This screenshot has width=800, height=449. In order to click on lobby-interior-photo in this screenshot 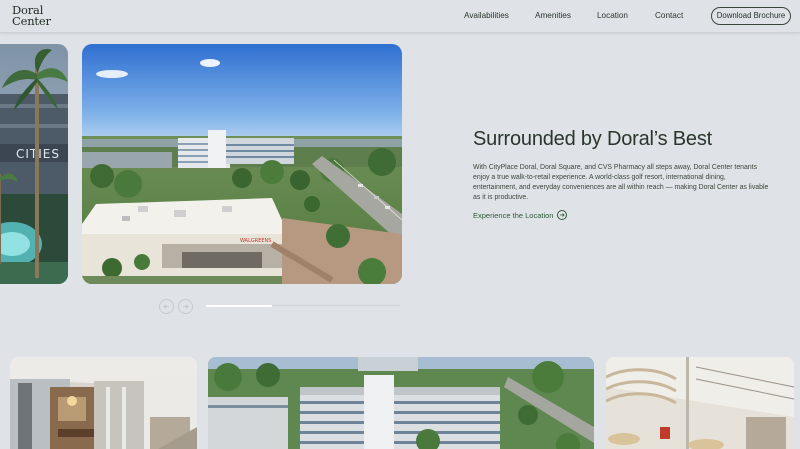, I will do `click(700, 403)`.